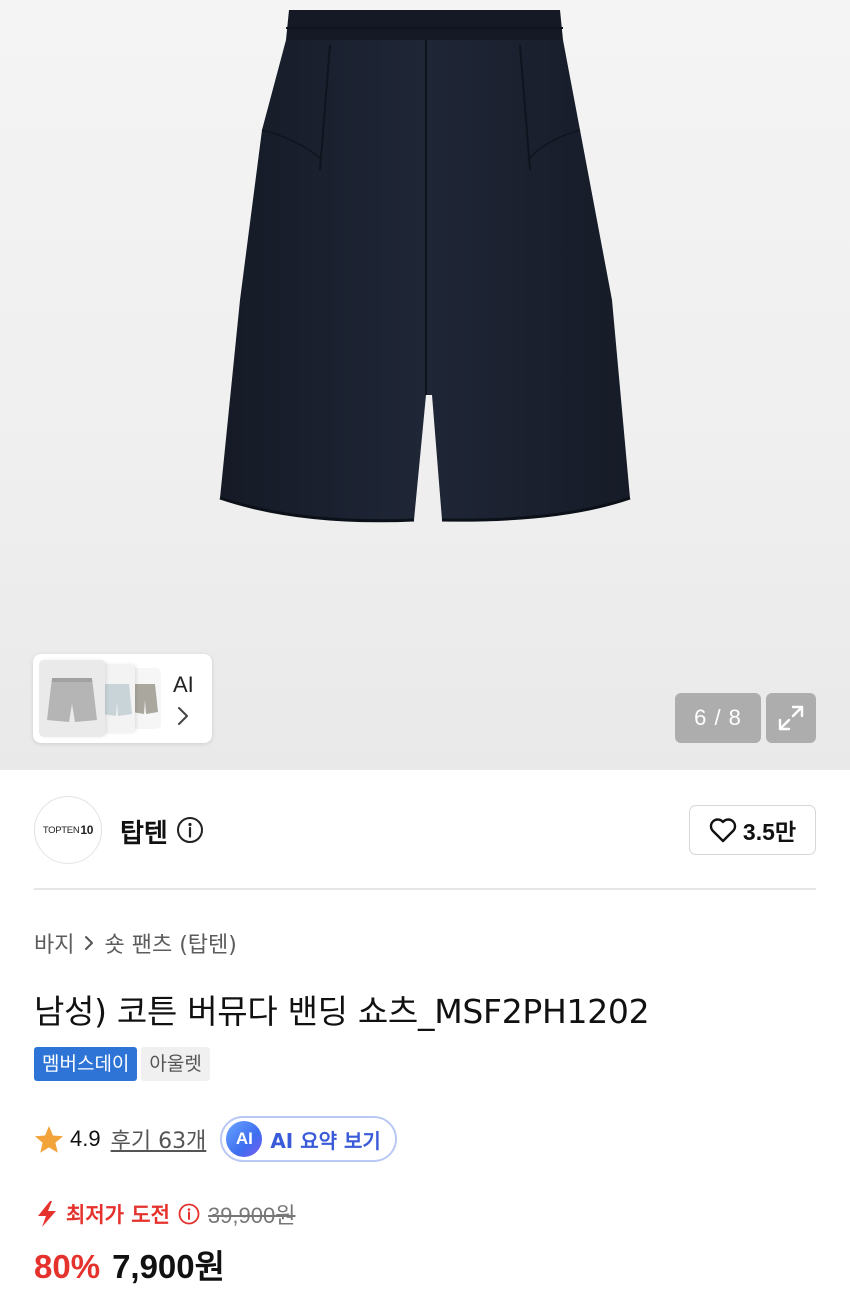  I want to click on ai-summary-label: AI 요약 보기, so click(325, 1140).